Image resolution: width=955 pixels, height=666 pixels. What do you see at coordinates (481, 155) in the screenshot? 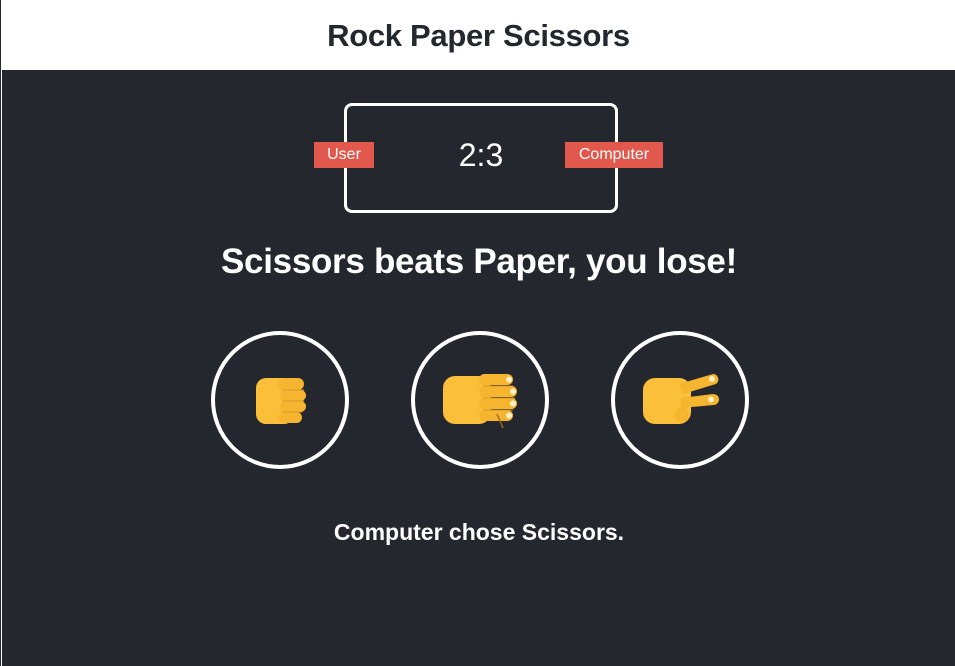
I see `score-display: 2:3` at bounding box center [481, 155].